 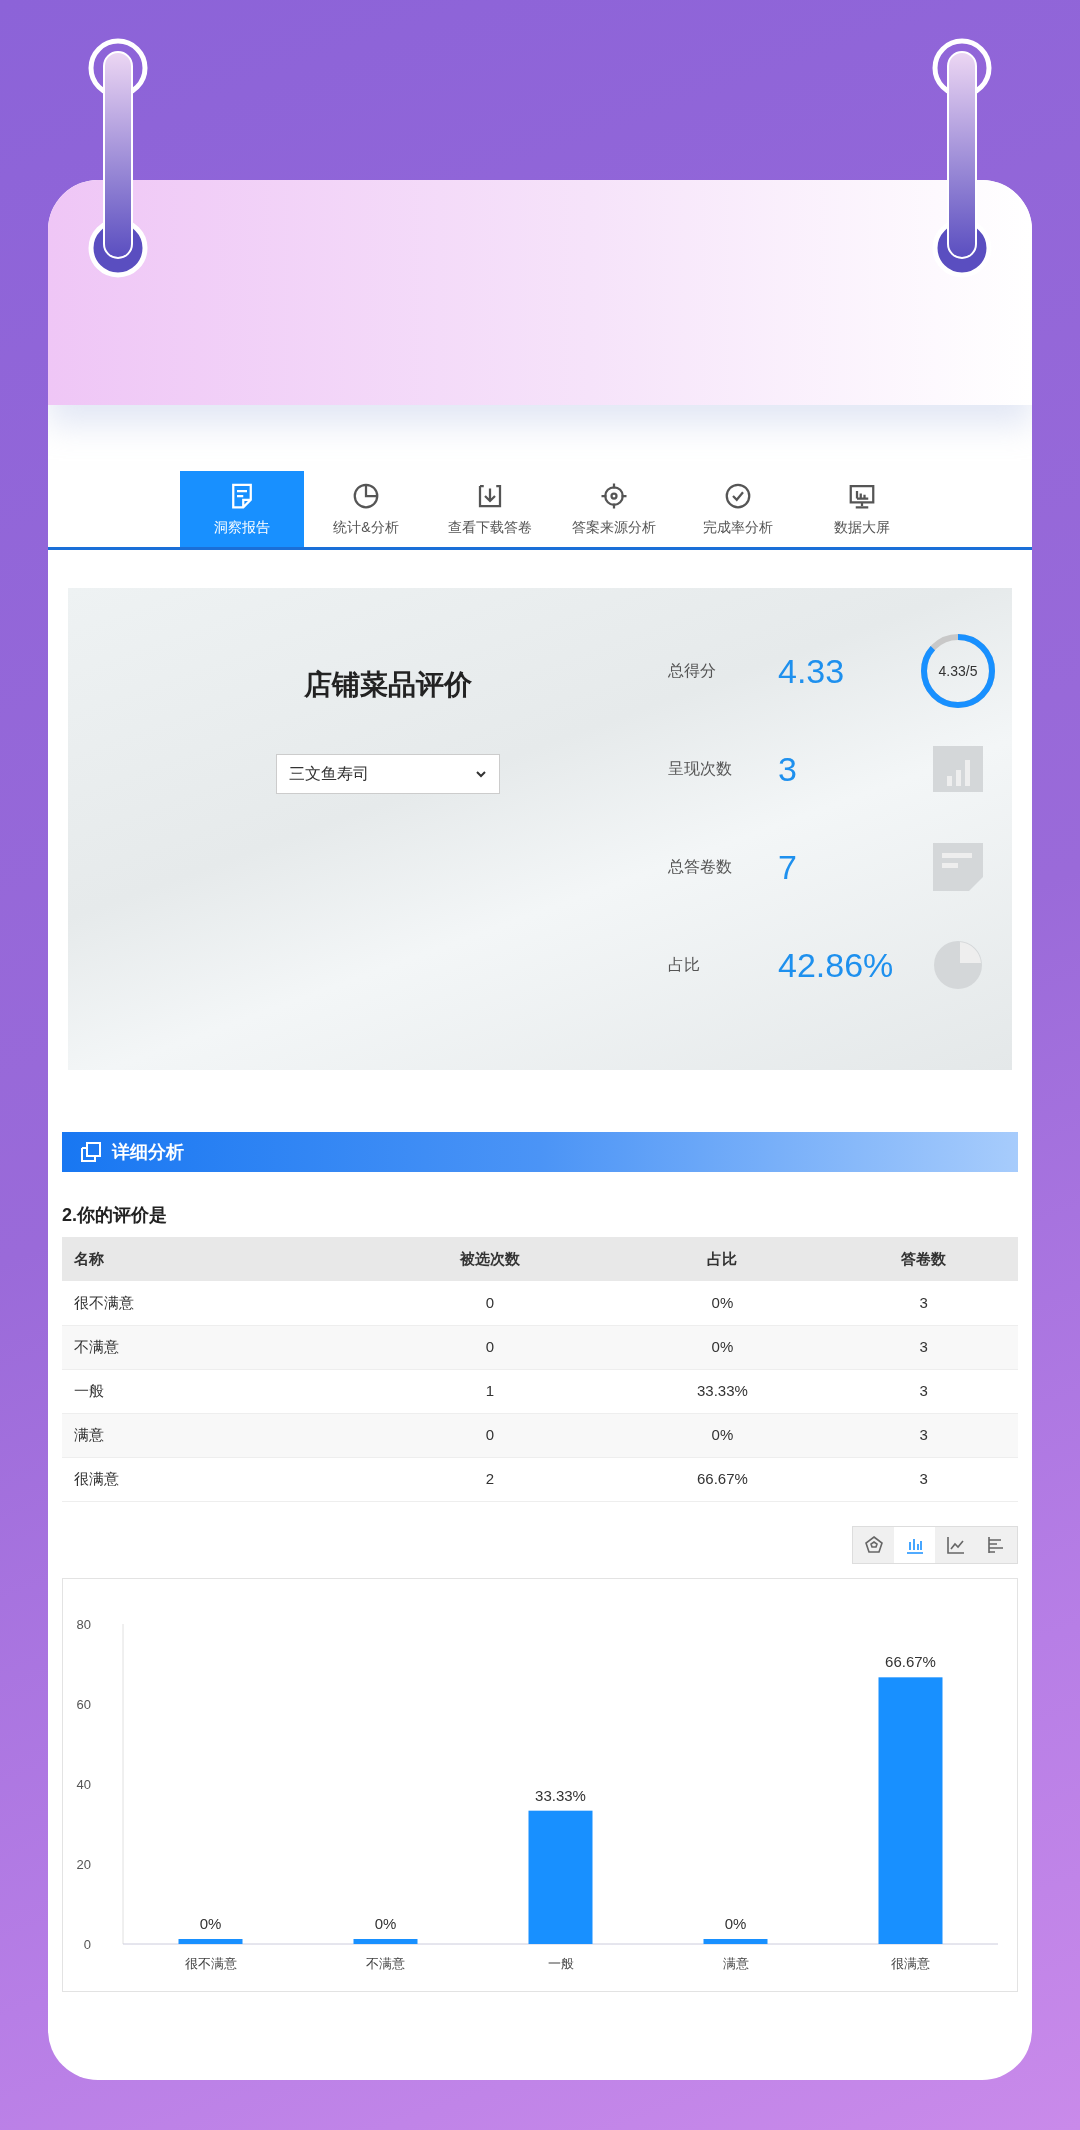 What do you see at coordinates (213, 1259) in the screenshot?
I see `column-header: 名称` at bounding box center [213, 1259].